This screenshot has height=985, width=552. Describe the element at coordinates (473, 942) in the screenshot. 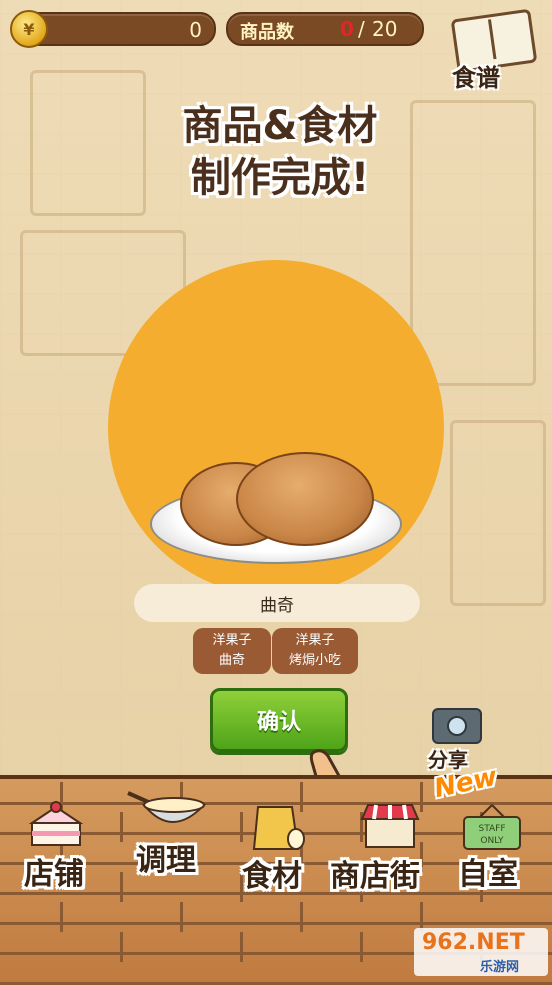

I see `watermark-main-text: 962.NET` at that location.